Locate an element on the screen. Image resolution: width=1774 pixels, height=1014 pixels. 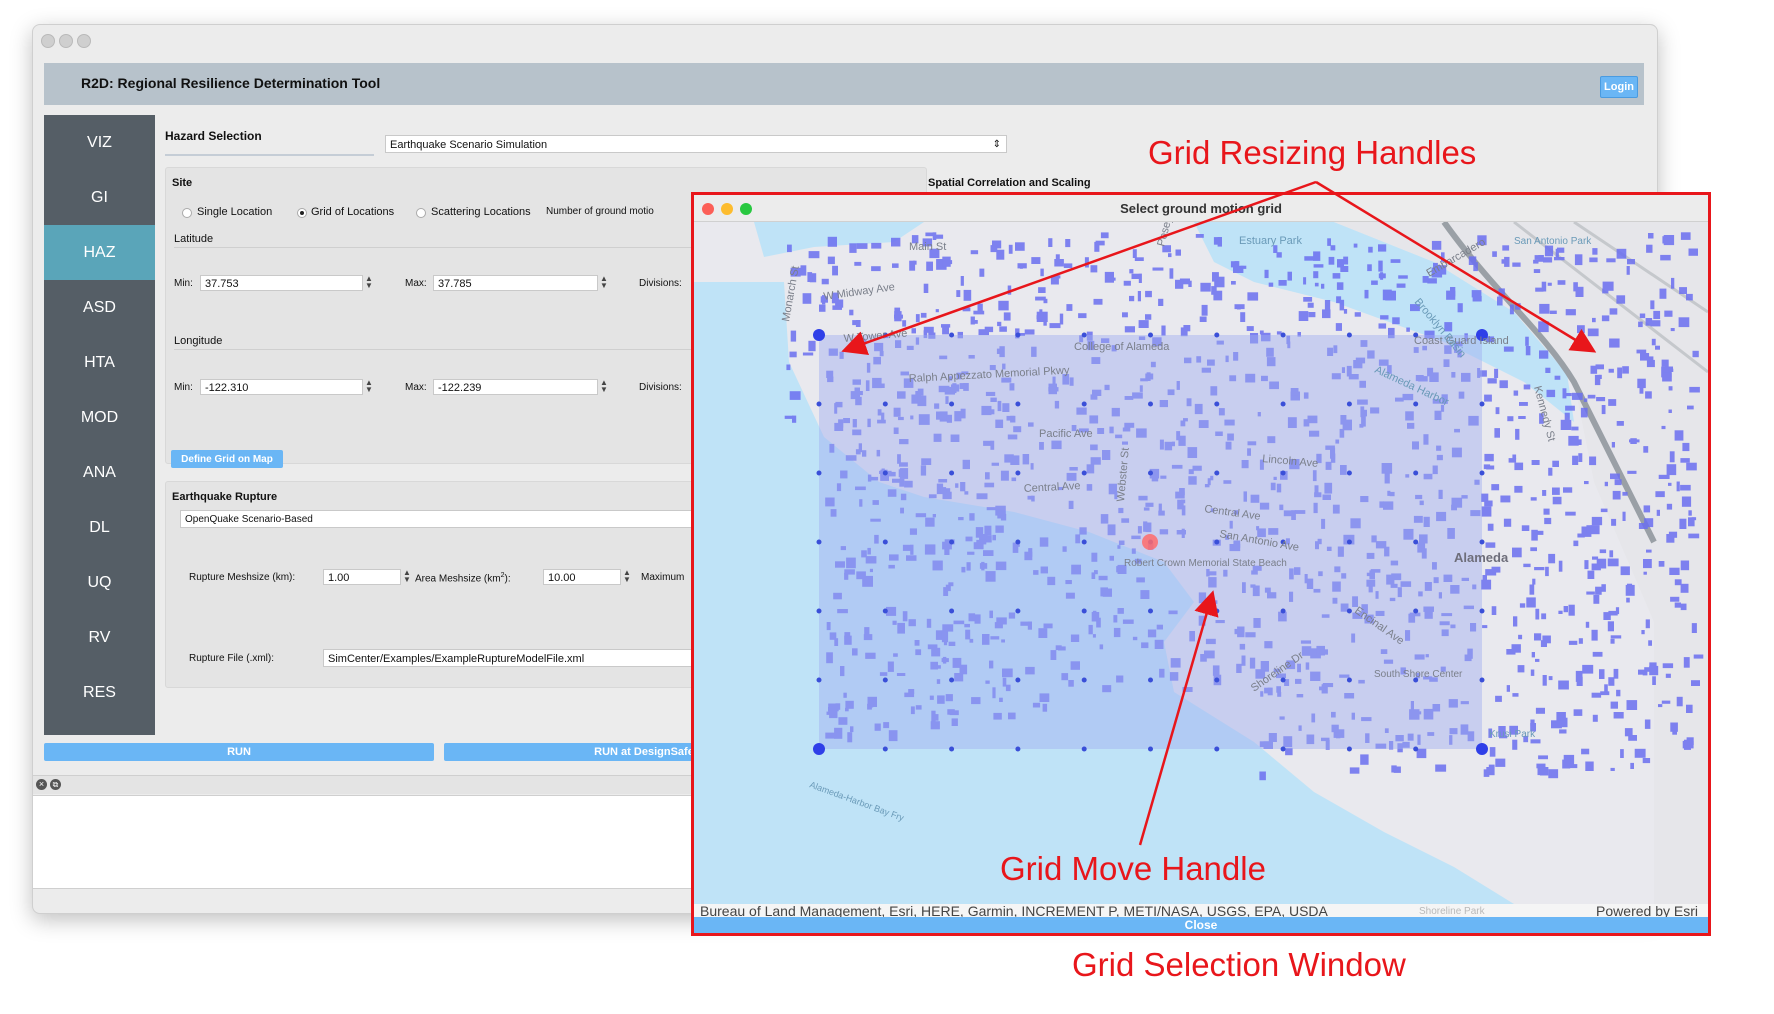
hazard-type-select: Earthquake Scenario Simulation ⇕ is located at coordinates (696, 144).